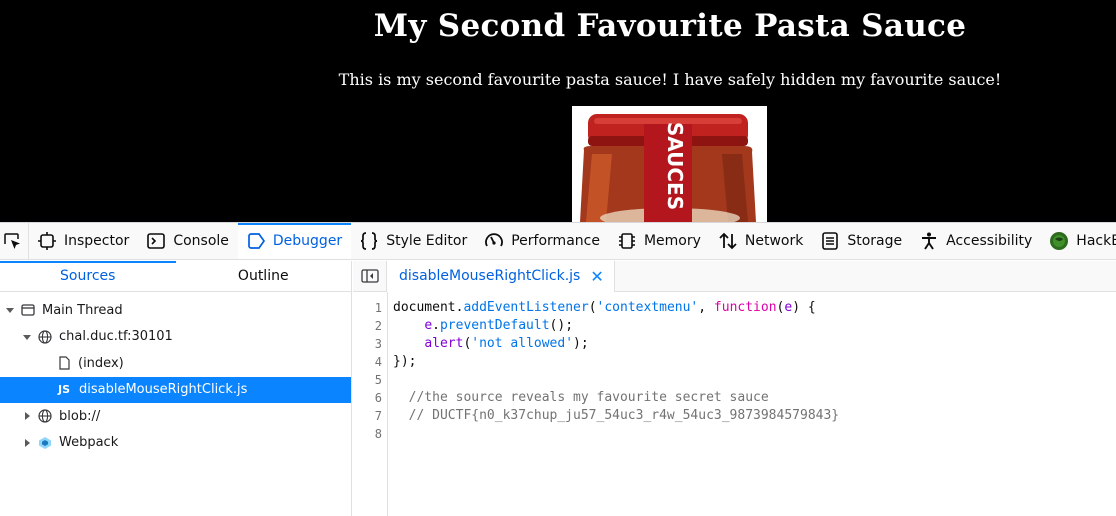 Image resolution: width=1116 pixels, height=516 pixels. Describe the element at coordinates (672, 241) in the screenshot. I see `tab-label: Memory` at that location.